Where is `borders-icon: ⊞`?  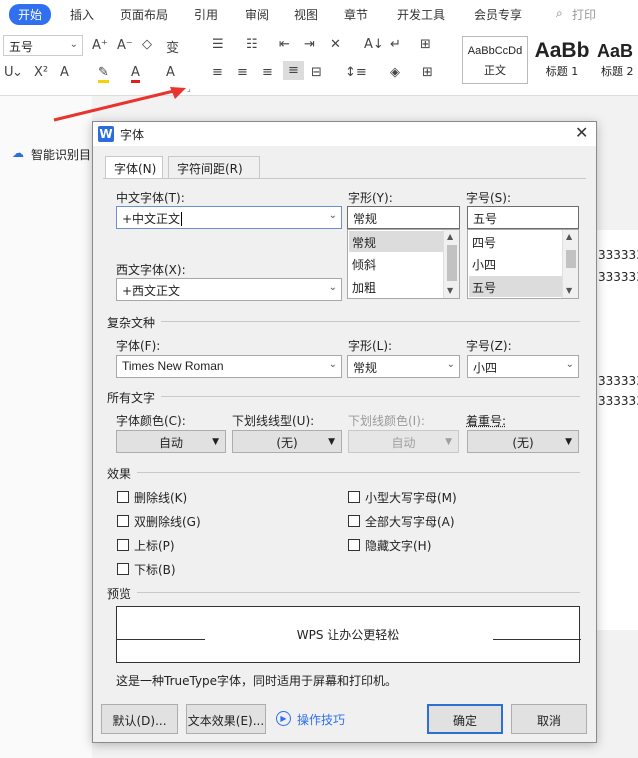
borders-icon: ⊞ is located at coordinates (427, 72).